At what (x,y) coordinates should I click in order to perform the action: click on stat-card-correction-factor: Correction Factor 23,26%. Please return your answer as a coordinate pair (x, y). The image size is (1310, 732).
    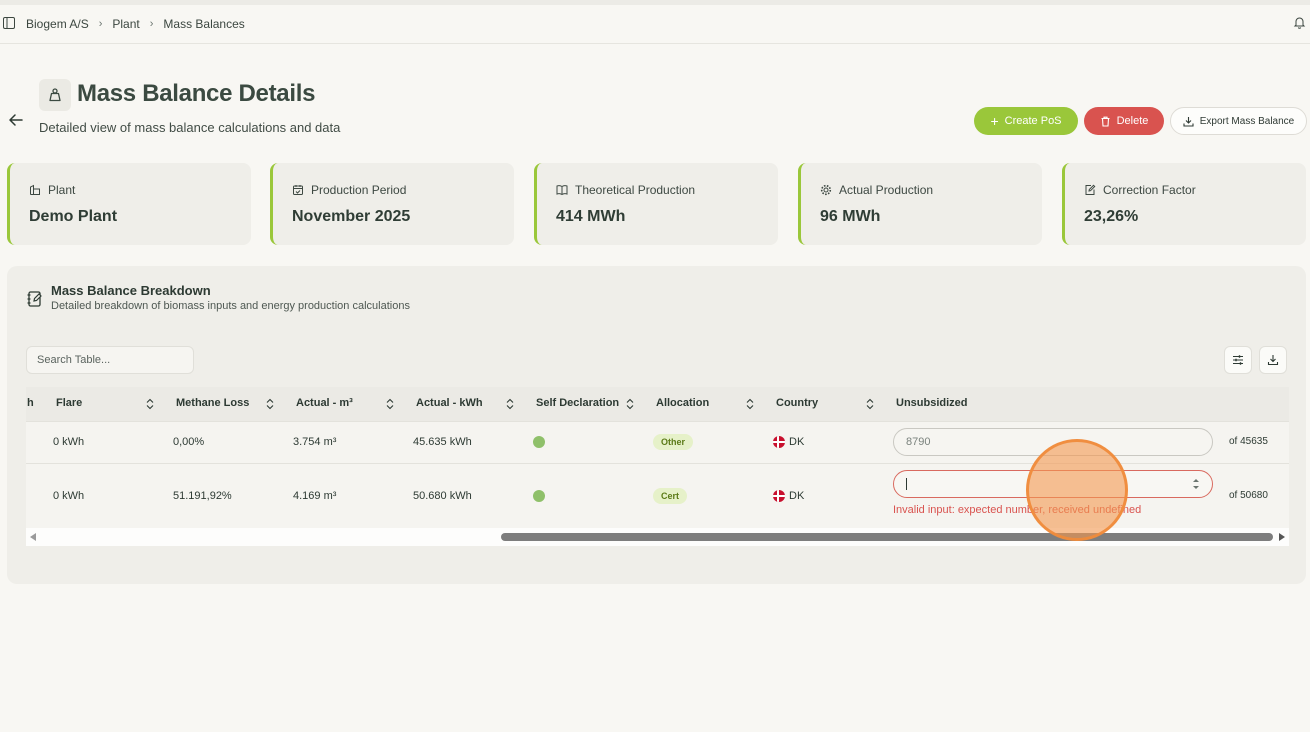
    Looking at the image, I should click on (1184, 204).